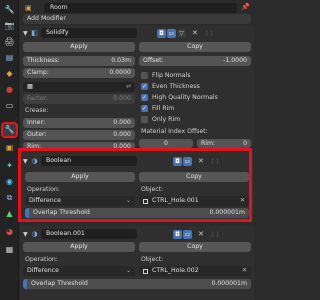 The height and width of the screenshot is (300, 320). I want to click on vertex-group-field: ▦ ⇄, so click(79, 87).